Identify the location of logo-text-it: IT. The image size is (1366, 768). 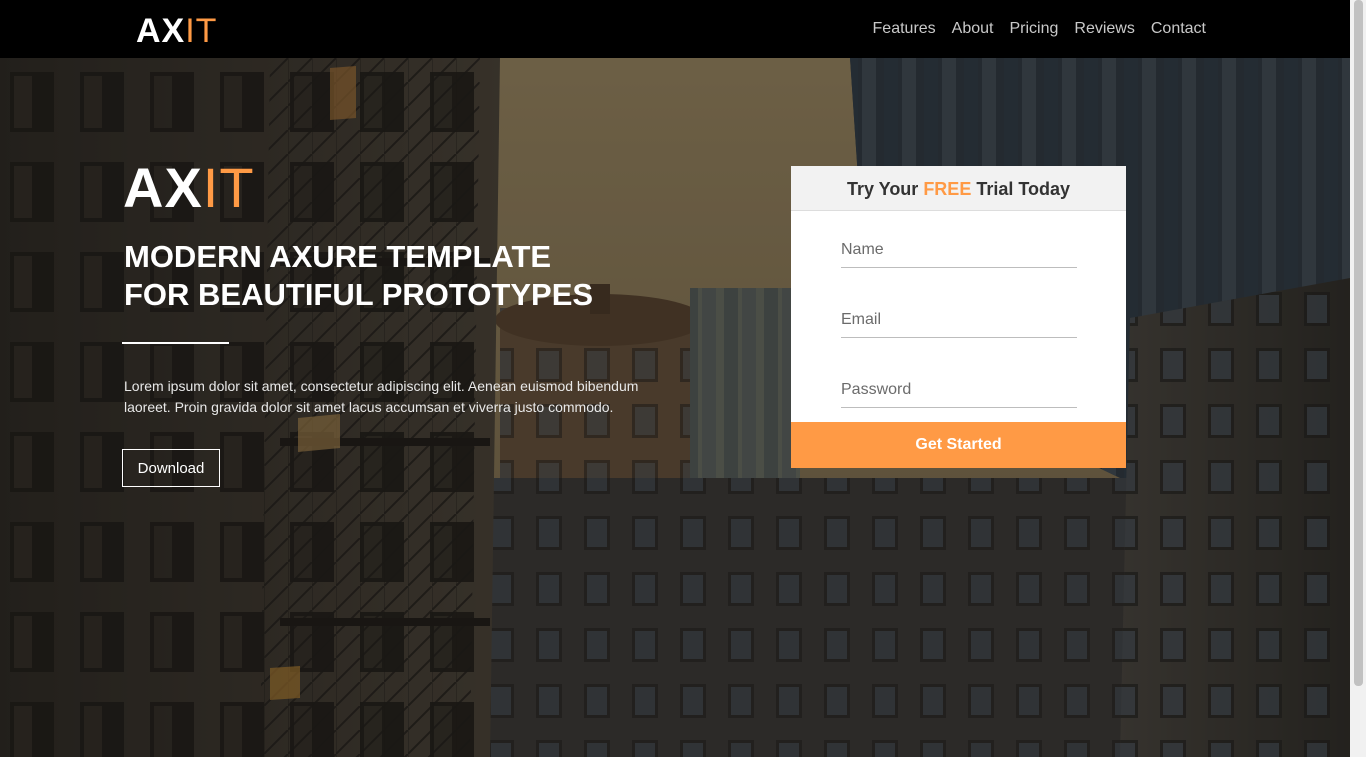
(201, 31).